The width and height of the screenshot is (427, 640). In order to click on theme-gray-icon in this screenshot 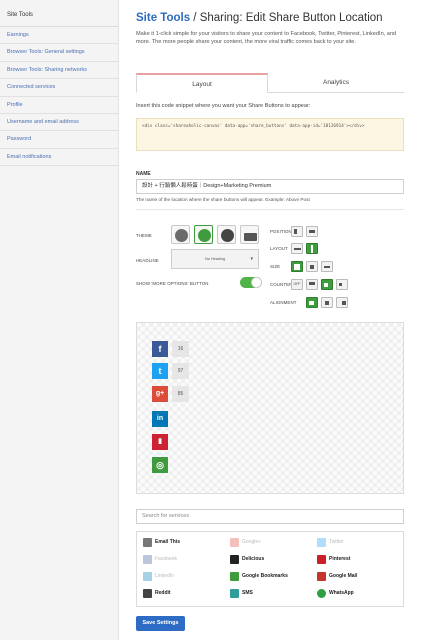, I will do `click(181, 235)`.